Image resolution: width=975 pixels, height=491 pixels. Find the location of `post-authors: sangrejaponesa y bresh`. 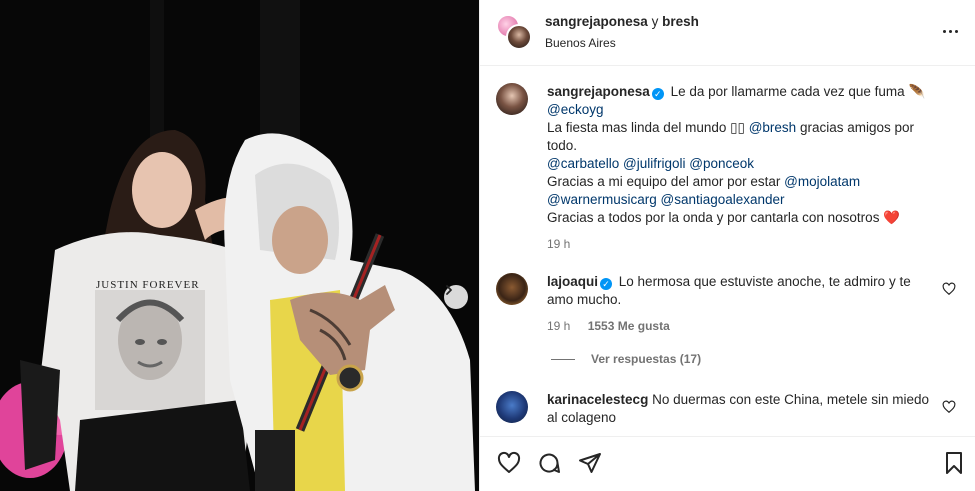

post-authors: sangrejaponesa y bresh is located at coordinates (622, 21).